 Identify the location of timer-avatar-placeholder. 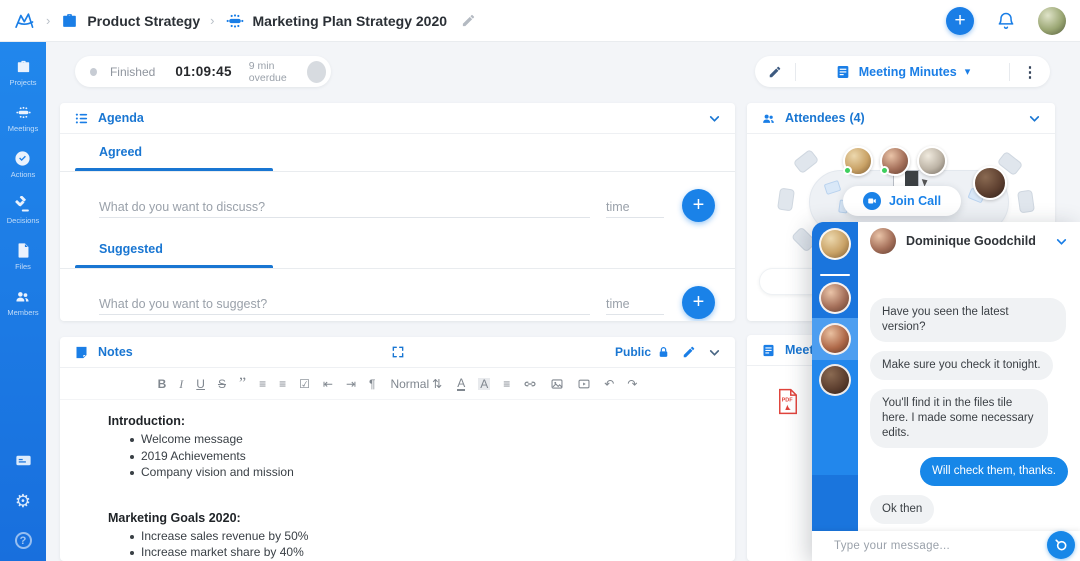
(316, 71).